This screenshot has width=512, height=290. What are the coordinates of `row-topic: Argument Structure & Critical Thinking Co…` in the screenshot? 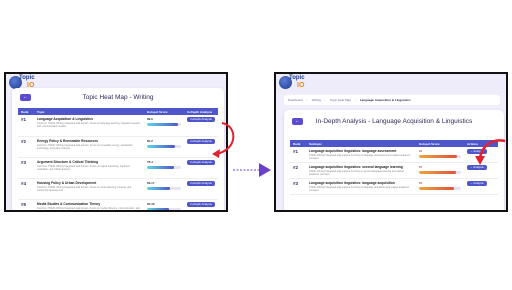 It's located at (89, 168).